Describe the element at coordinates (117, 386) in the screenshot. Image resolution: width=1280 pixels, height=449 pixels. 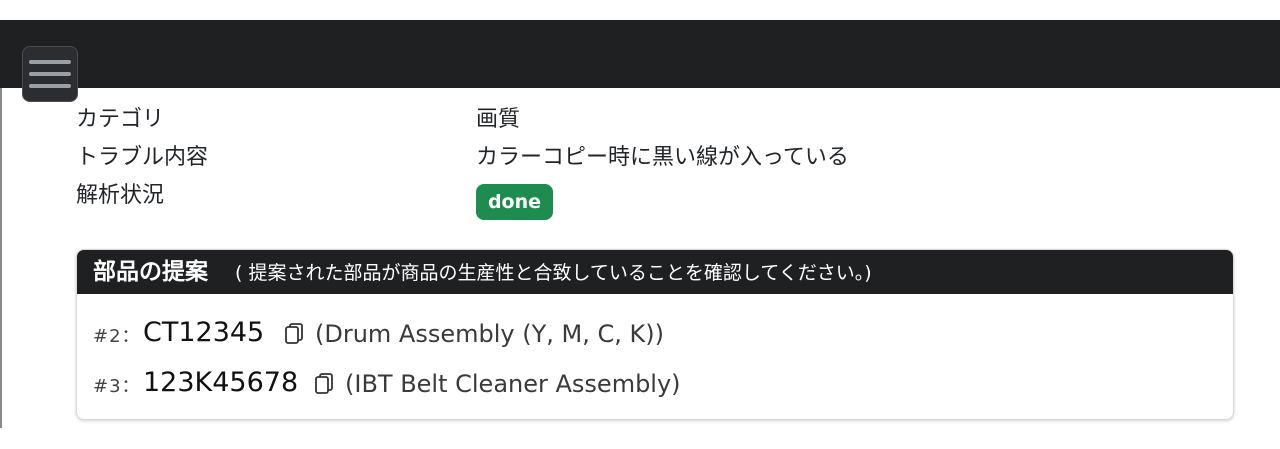
I see `part-number: #3：` at that location.